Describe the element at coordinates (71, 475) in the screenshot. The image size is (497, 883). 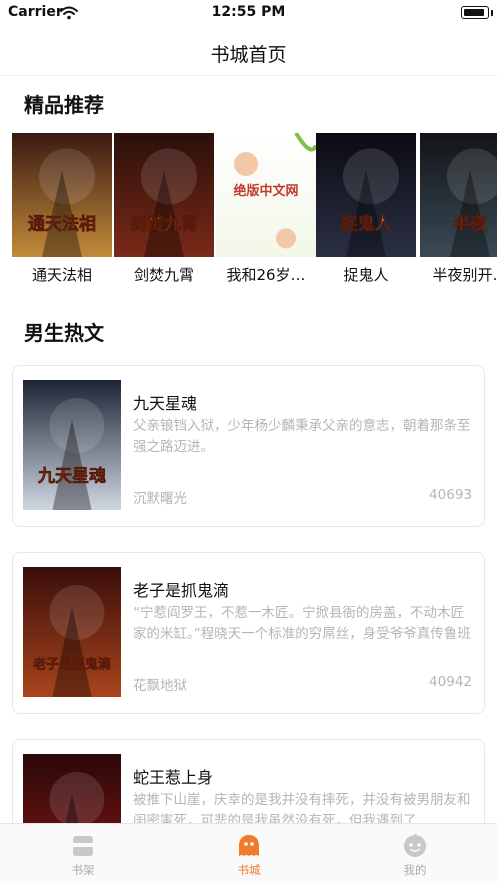
I see `cover-title-text: 九天星魂` at that location.